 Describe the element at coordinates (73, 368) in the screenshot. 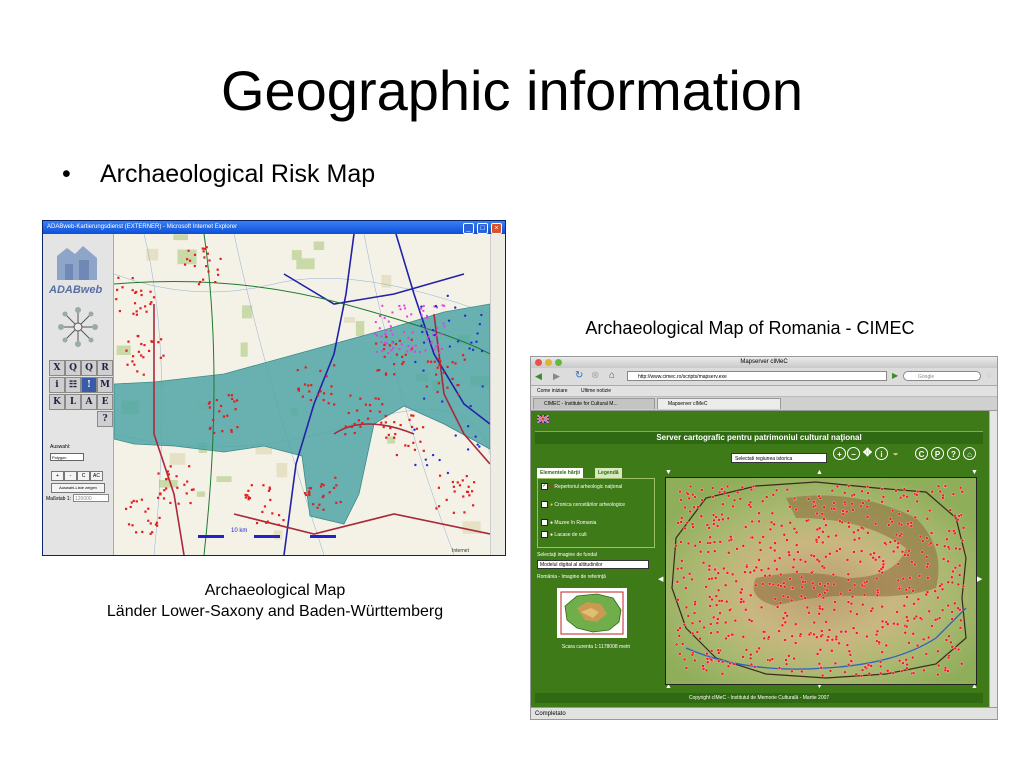

I see `tool-zoom-in-button: Q` at that location.